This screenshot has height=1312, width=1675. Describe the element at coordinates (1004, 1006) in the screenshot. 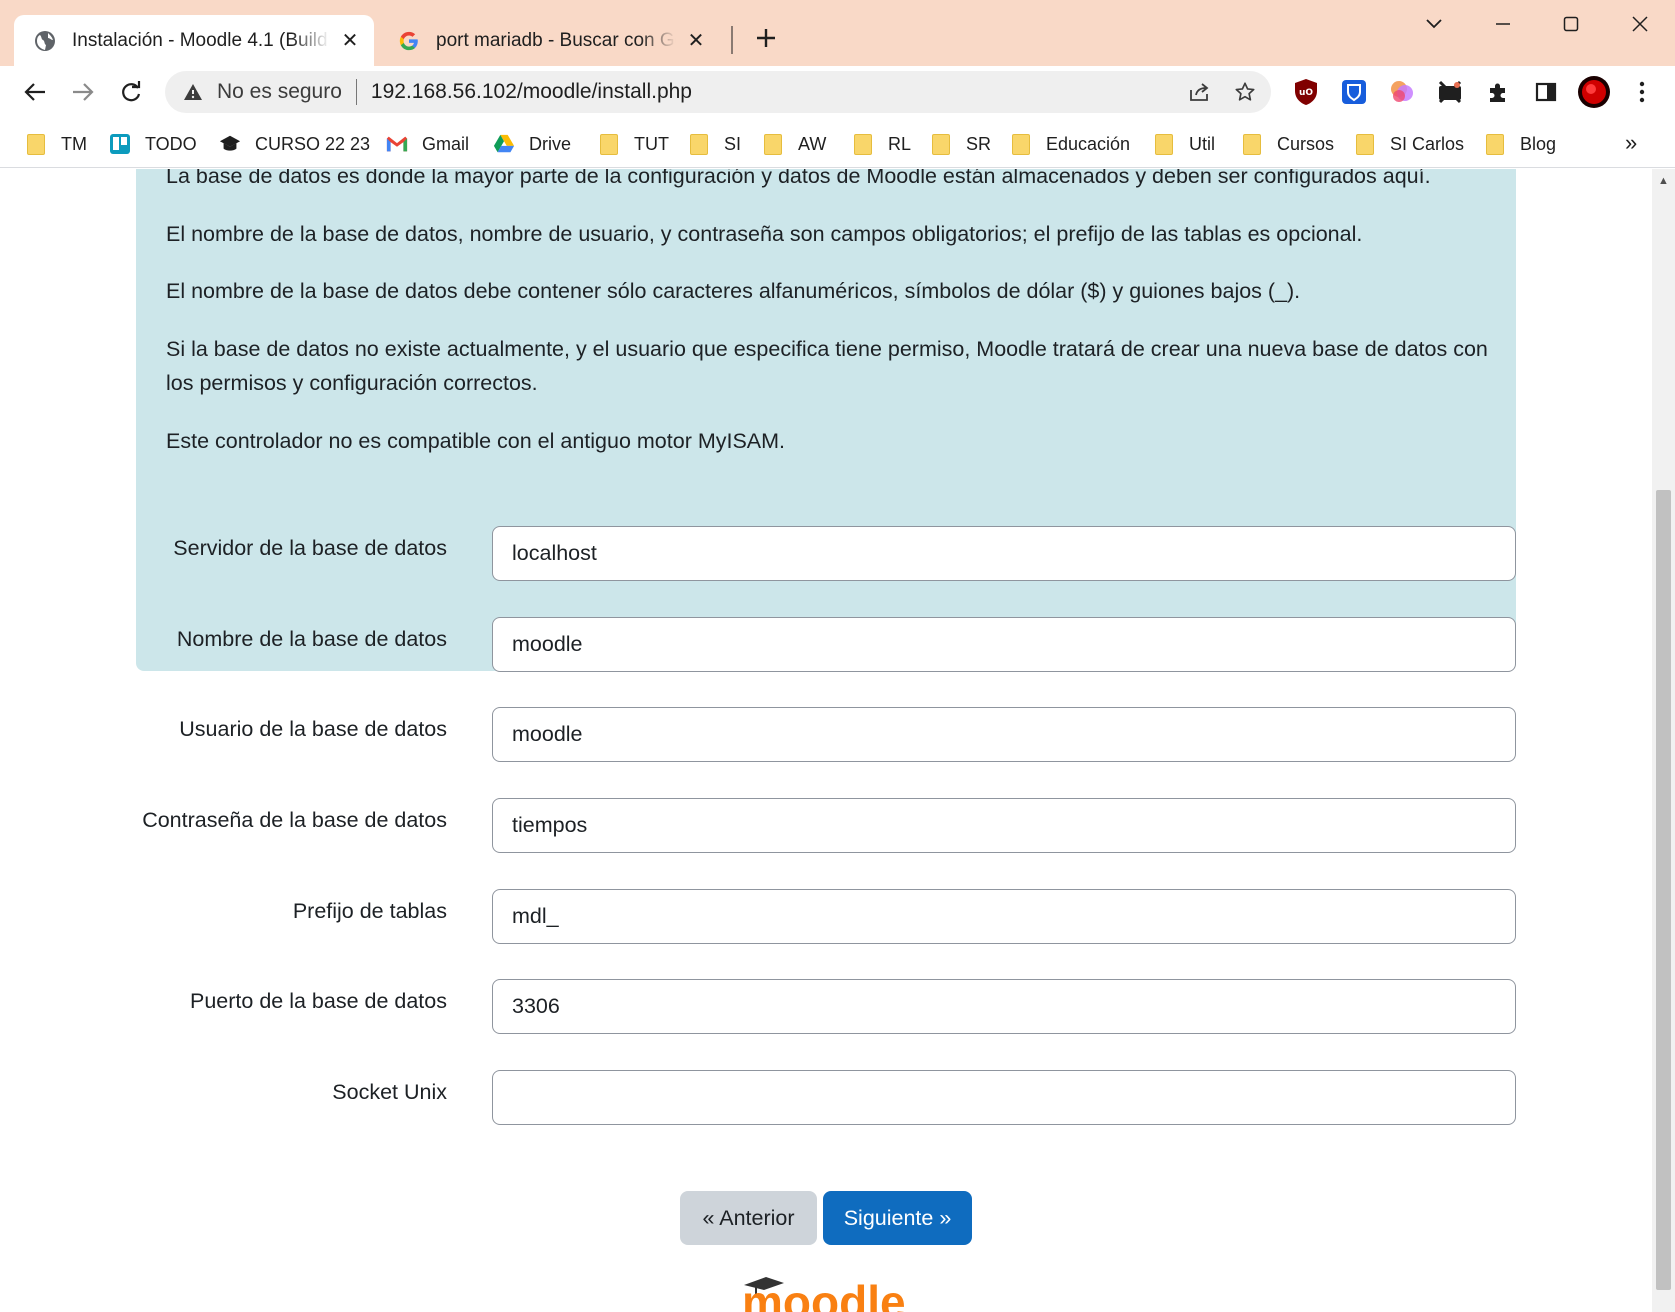

I see `port-input` at that location.